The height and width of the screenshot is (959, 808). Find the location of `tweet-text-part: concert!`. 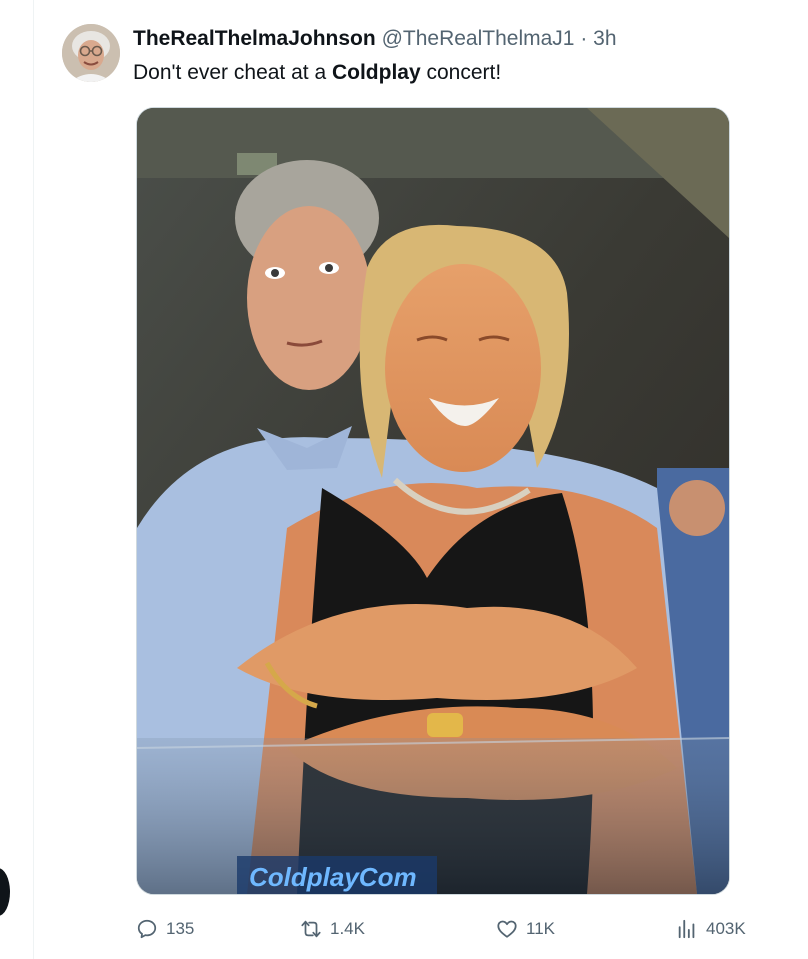

tweet-text-part: concert! is located at coordinates (461, 72).